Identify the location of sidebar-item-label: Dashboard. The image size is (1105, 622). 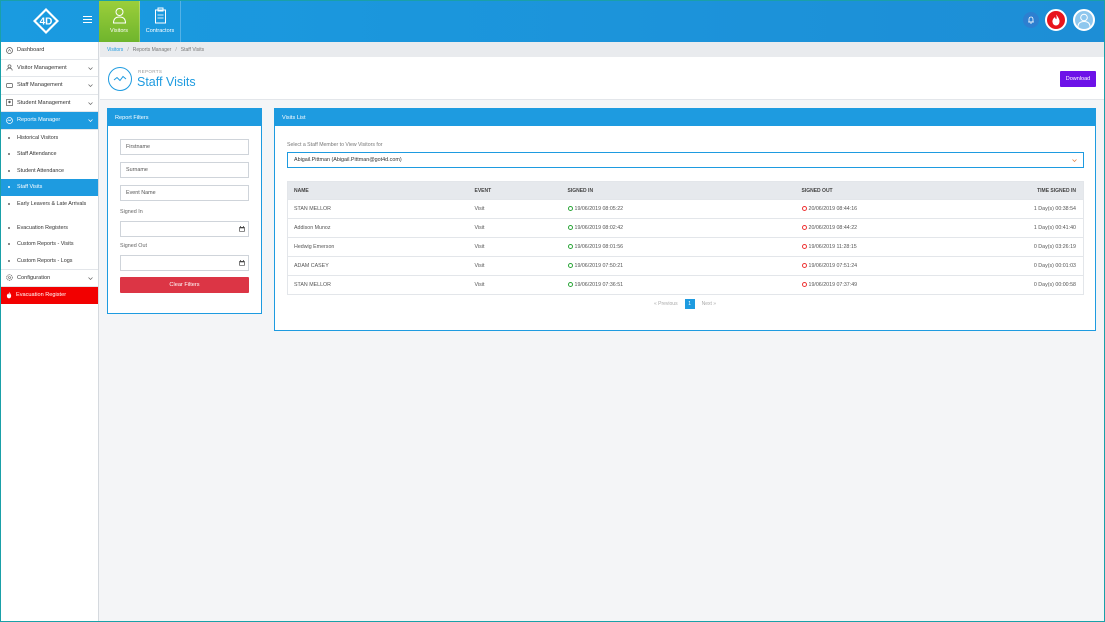
(31, 50).